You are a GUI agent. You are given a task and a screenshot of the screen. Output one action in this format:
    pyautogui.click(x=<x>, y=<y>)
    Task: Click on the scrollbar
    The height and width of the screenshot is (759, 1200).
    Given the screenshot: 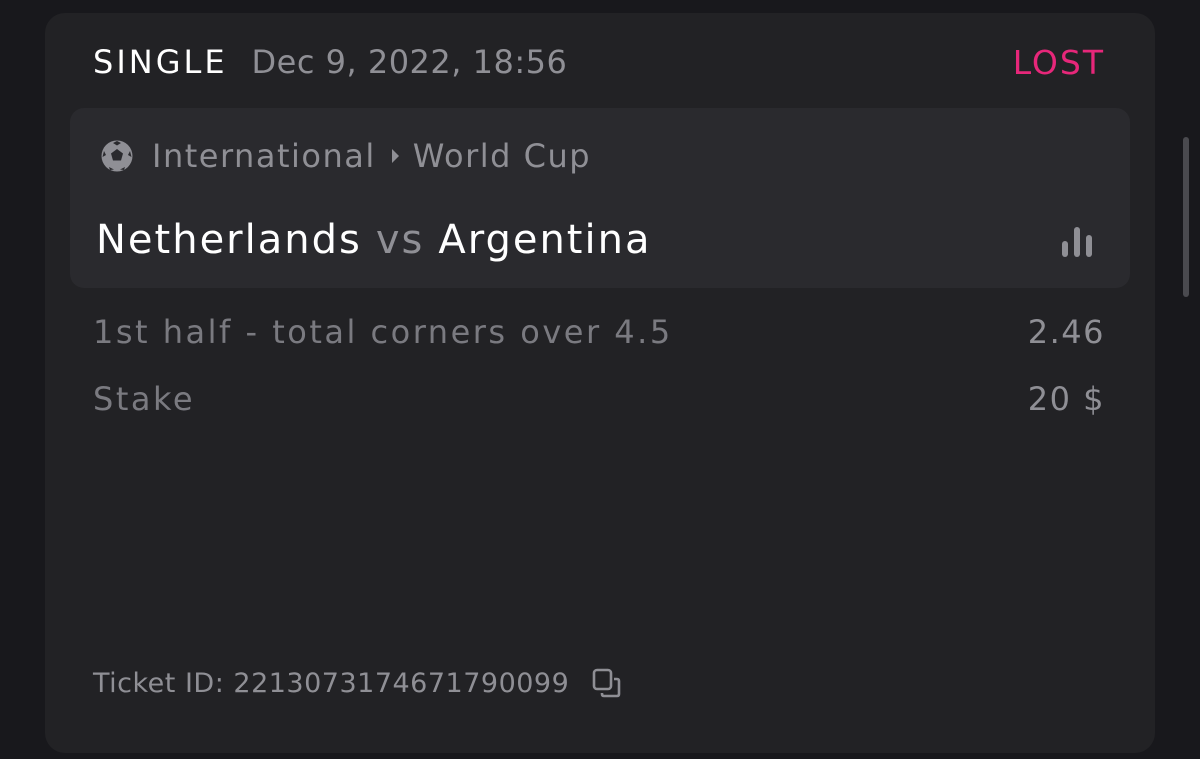 What is the action you would take?
    pyautogui.click(x=1186, y=217)
    